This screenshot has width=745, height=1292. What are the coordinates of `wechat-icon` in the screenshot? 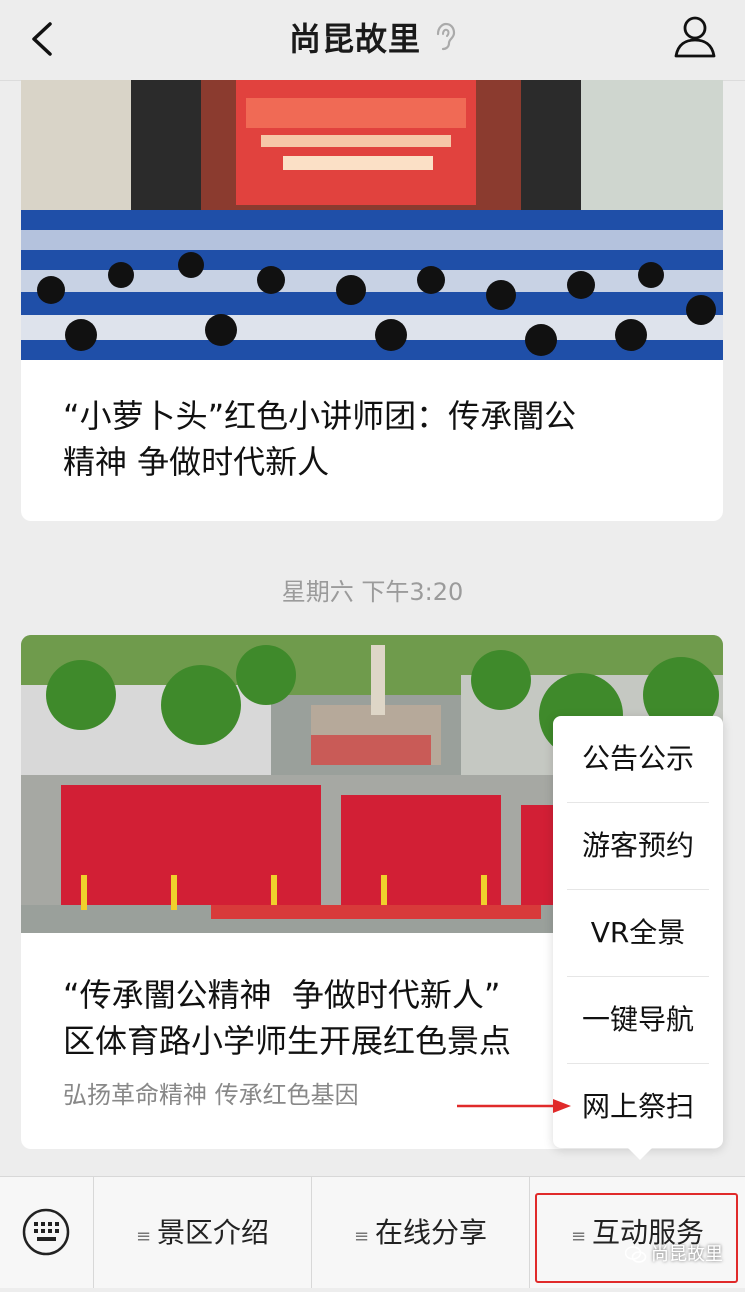 It's located at (636, 1254).